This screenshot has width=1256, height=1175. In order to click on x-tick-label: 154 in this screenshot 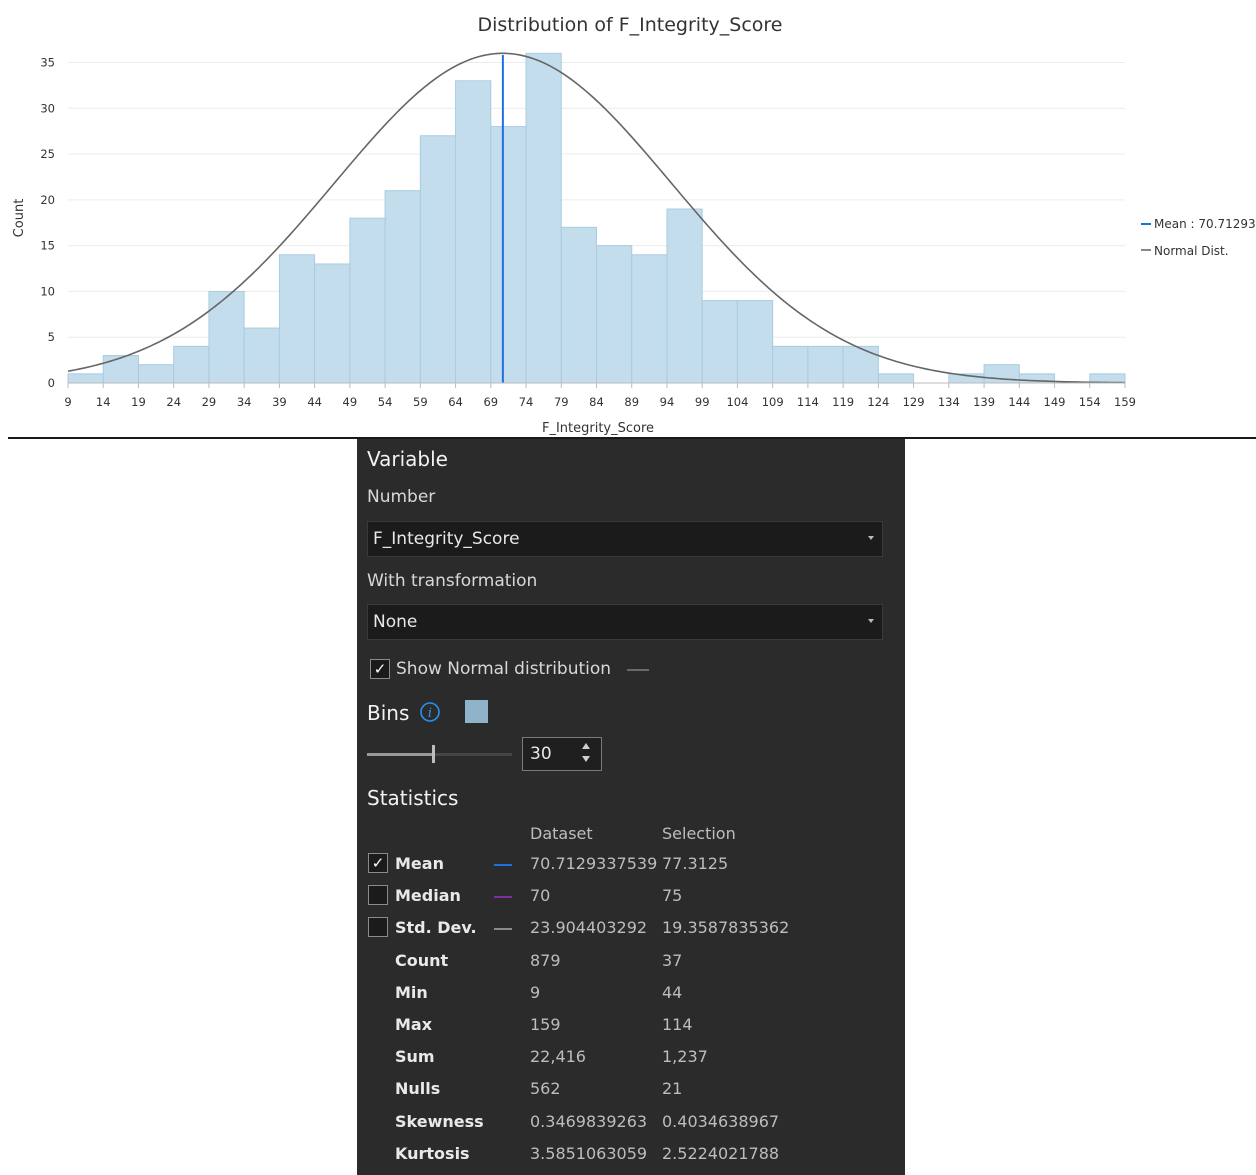, I will do `click(1090, 402)`.